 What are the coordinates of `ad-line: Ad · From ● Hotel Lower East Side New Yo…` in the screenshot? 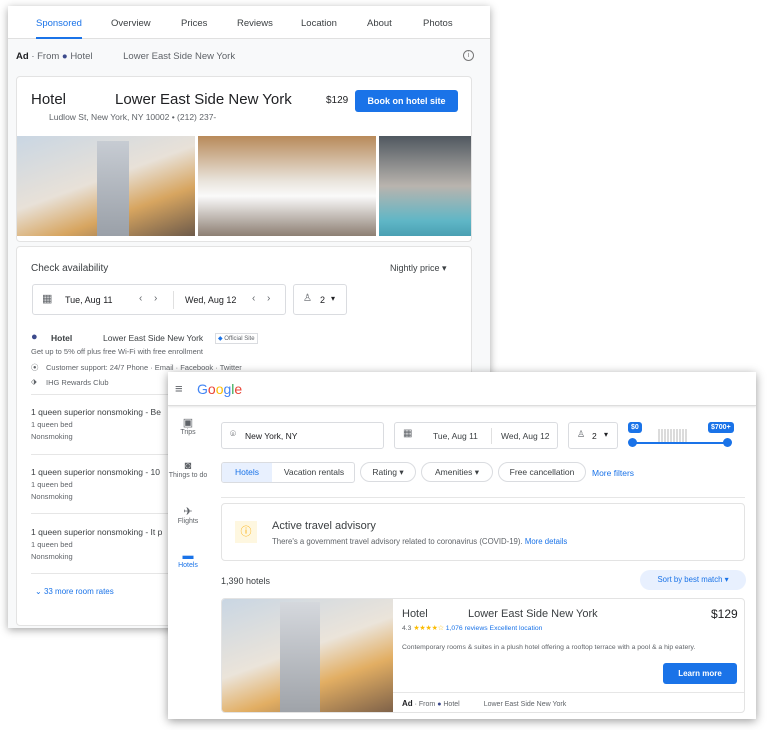 It's located at (125, 56).